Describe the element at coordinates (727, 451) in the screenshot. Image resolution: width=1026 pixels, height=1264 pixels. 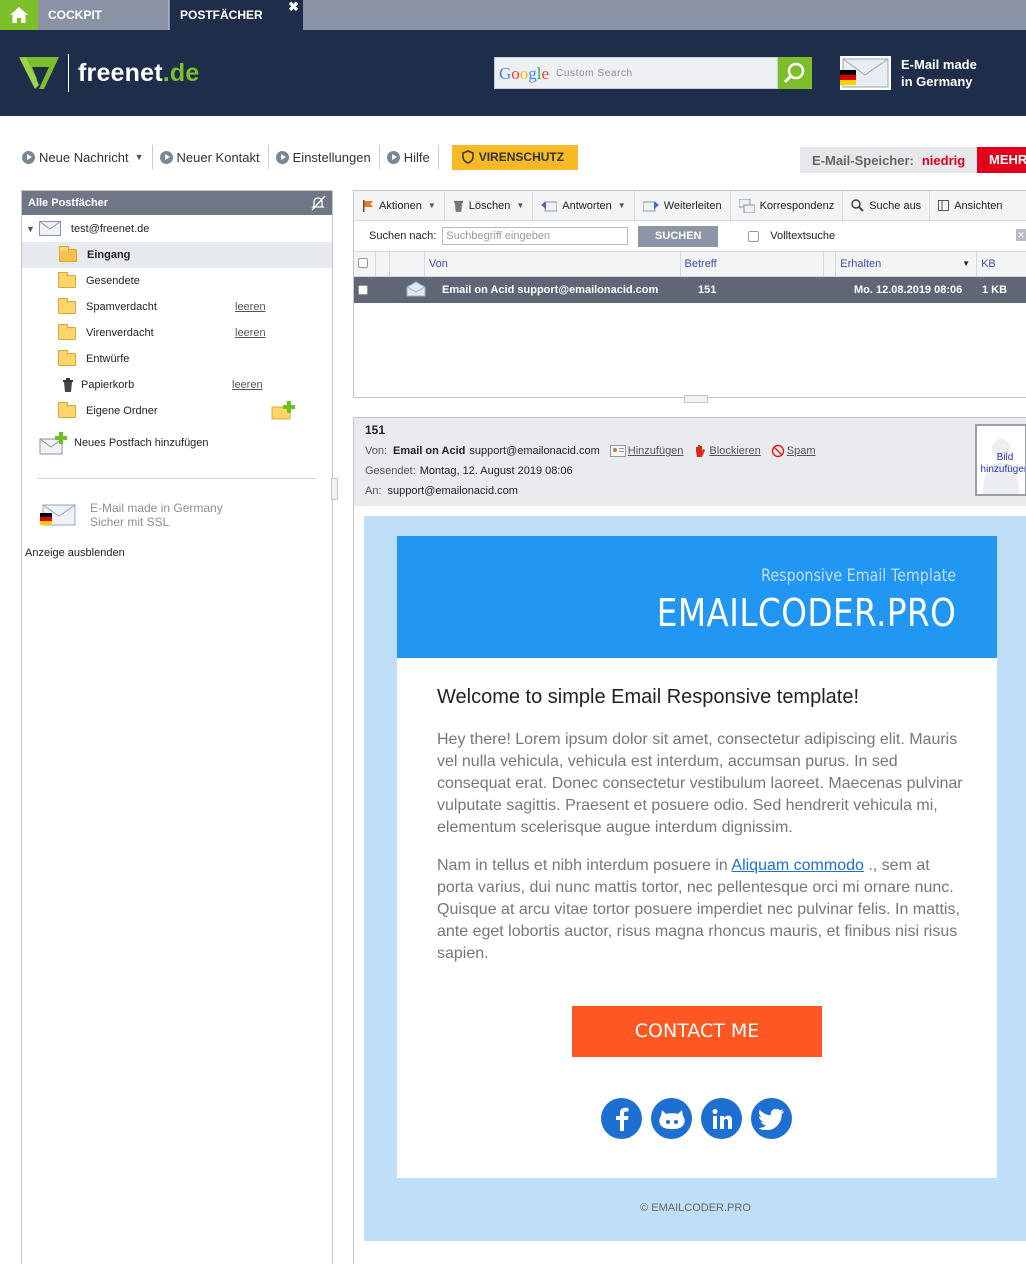
I see `block-sender-link: Blockieren` at that location.